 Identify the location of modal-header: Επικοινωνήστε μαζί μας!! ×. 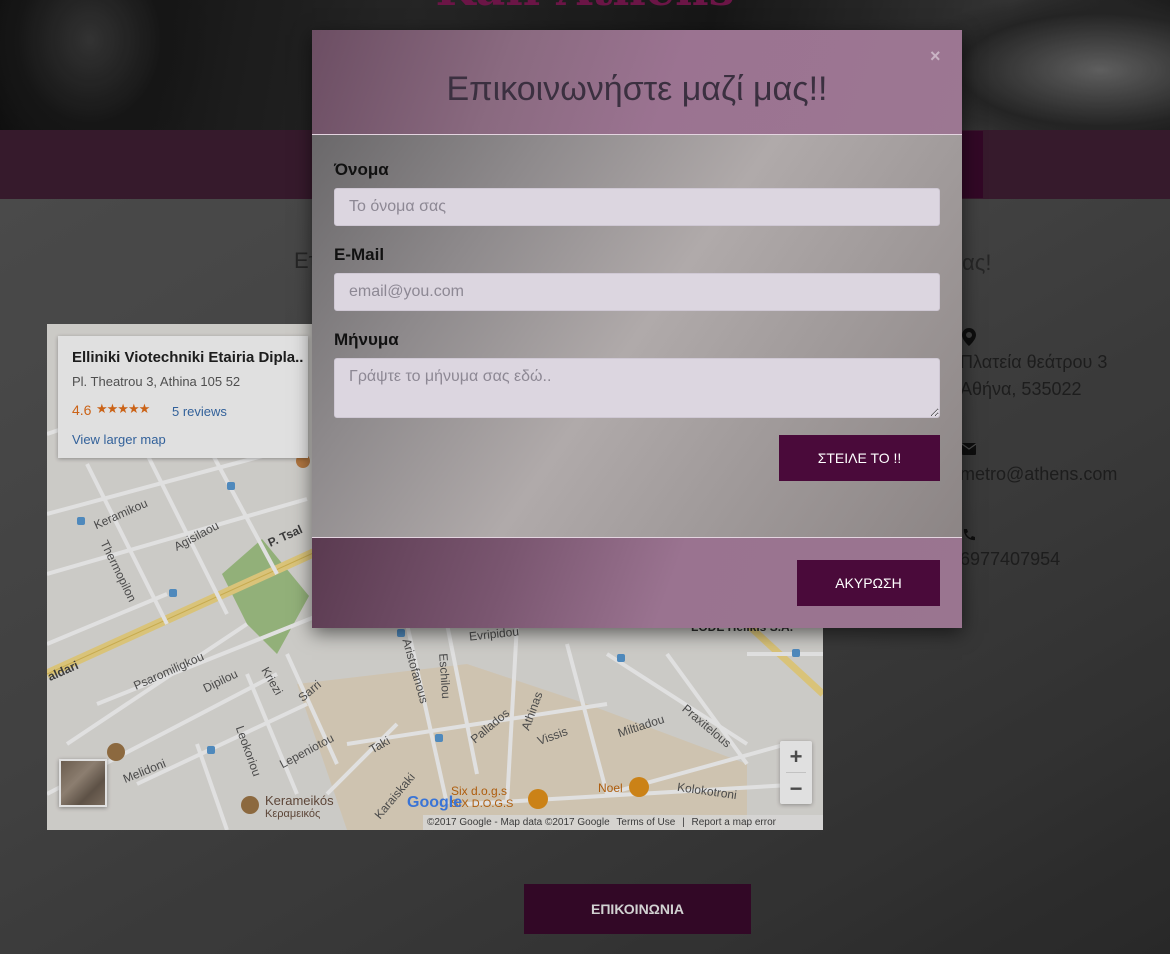
(637, 82).